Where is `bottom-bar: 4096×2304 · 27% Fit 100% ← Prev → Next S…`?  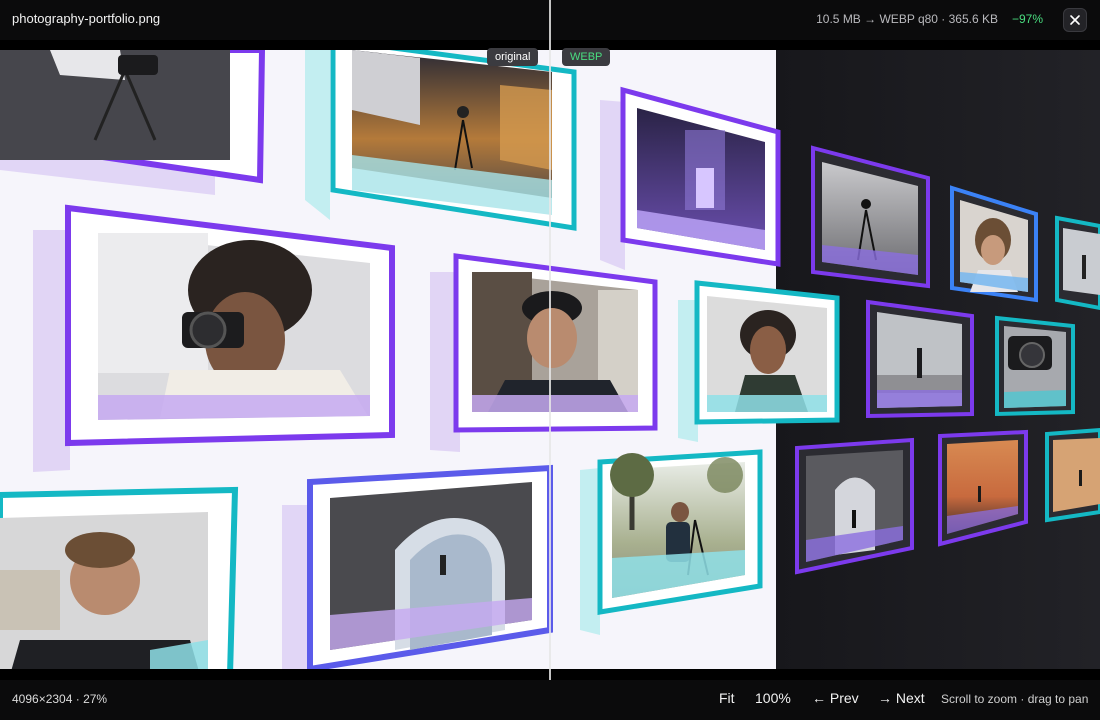
bottom-bar: 4096×2304 · 27% Fit 100% ← Prev → Next S… is located at coordinates (550, 700).